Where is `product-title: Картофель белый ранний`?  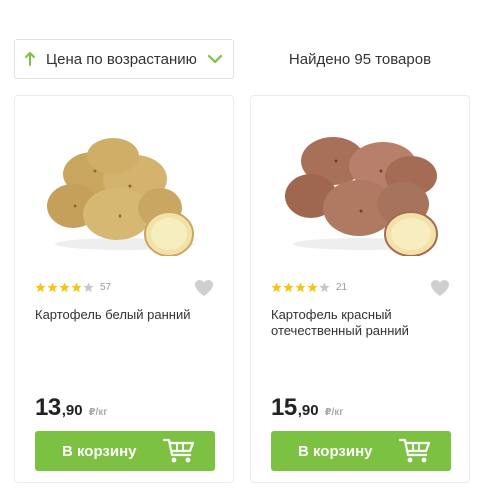
product-title: Картофель белый ранний is located at coordinates (125, 315).